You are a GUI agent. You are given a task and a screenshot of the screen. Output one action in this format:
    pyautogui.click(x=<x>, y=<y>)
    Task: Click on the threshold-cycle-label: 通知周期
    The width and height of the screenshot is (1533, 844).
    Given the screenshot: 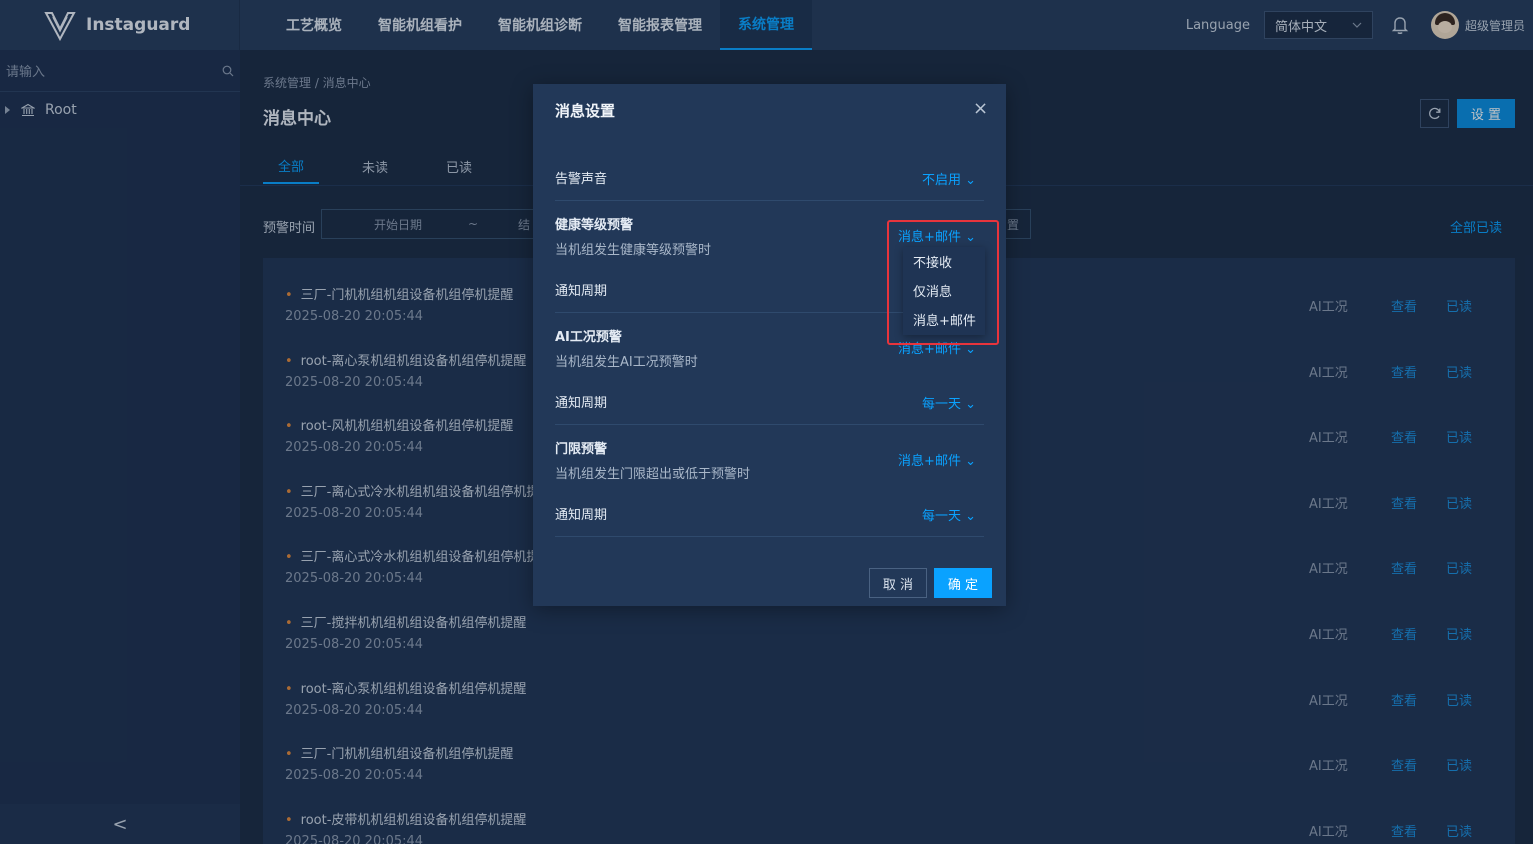 What is the action you would take?
    pyautogui.click(x=581, y=515)
    